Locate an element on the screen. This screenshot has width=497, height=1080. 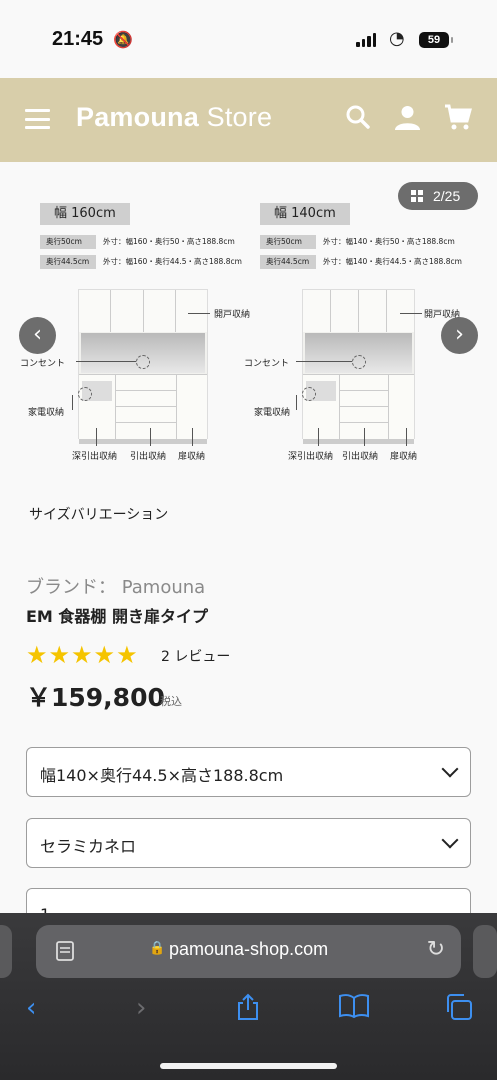
width-tag: 幅 160cm is located at coordinates (85, 214).